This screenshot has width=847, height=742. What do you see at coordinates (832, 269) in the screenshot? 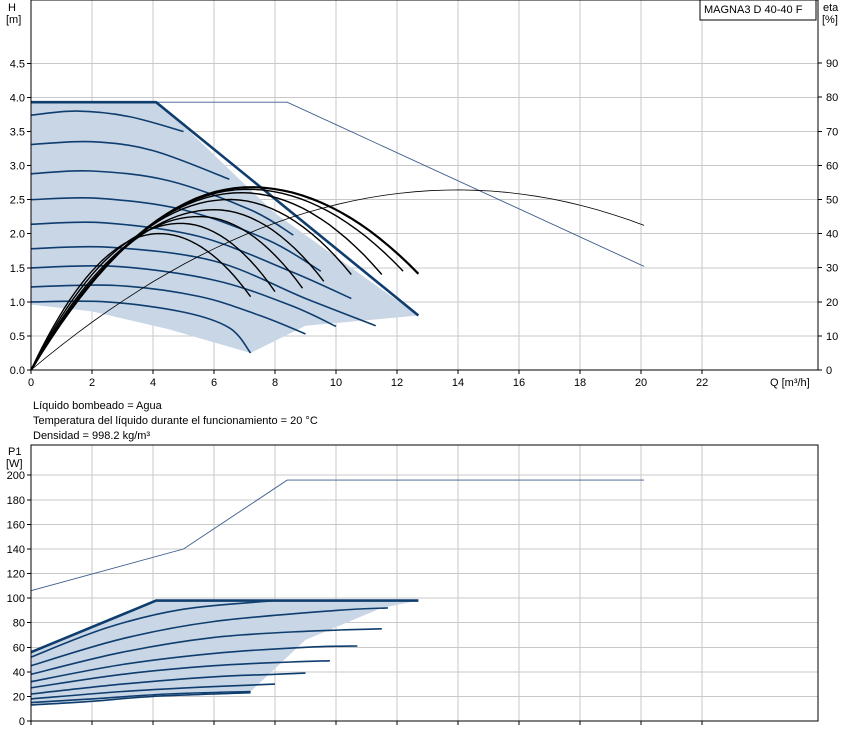
I see `eta-tick-label: 30` at bounding box center [832, 269].